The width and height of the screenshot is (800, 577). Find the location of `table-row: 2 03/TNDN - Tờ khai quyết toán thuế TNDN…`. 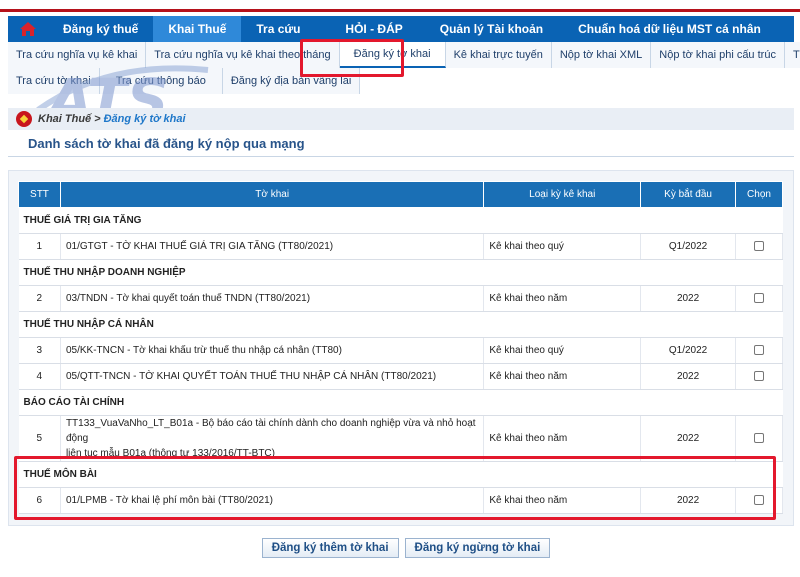

table-row: 2 03/TNDN - Tờ khai quyết toán thuế TNDN… is located at coordinates (400, 298).